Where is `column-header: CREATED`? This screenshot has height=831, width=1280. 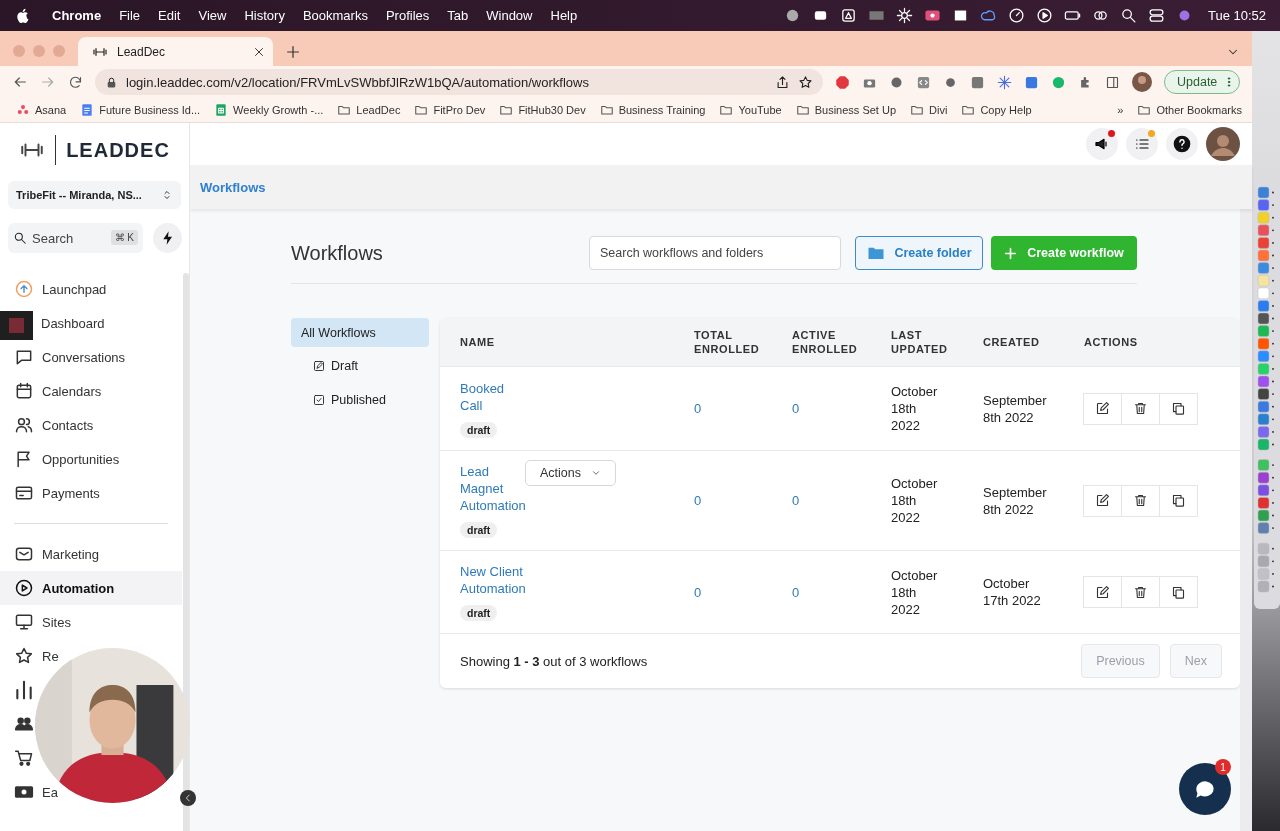
column-header: CREATED is located at coordinates (1013, 342).